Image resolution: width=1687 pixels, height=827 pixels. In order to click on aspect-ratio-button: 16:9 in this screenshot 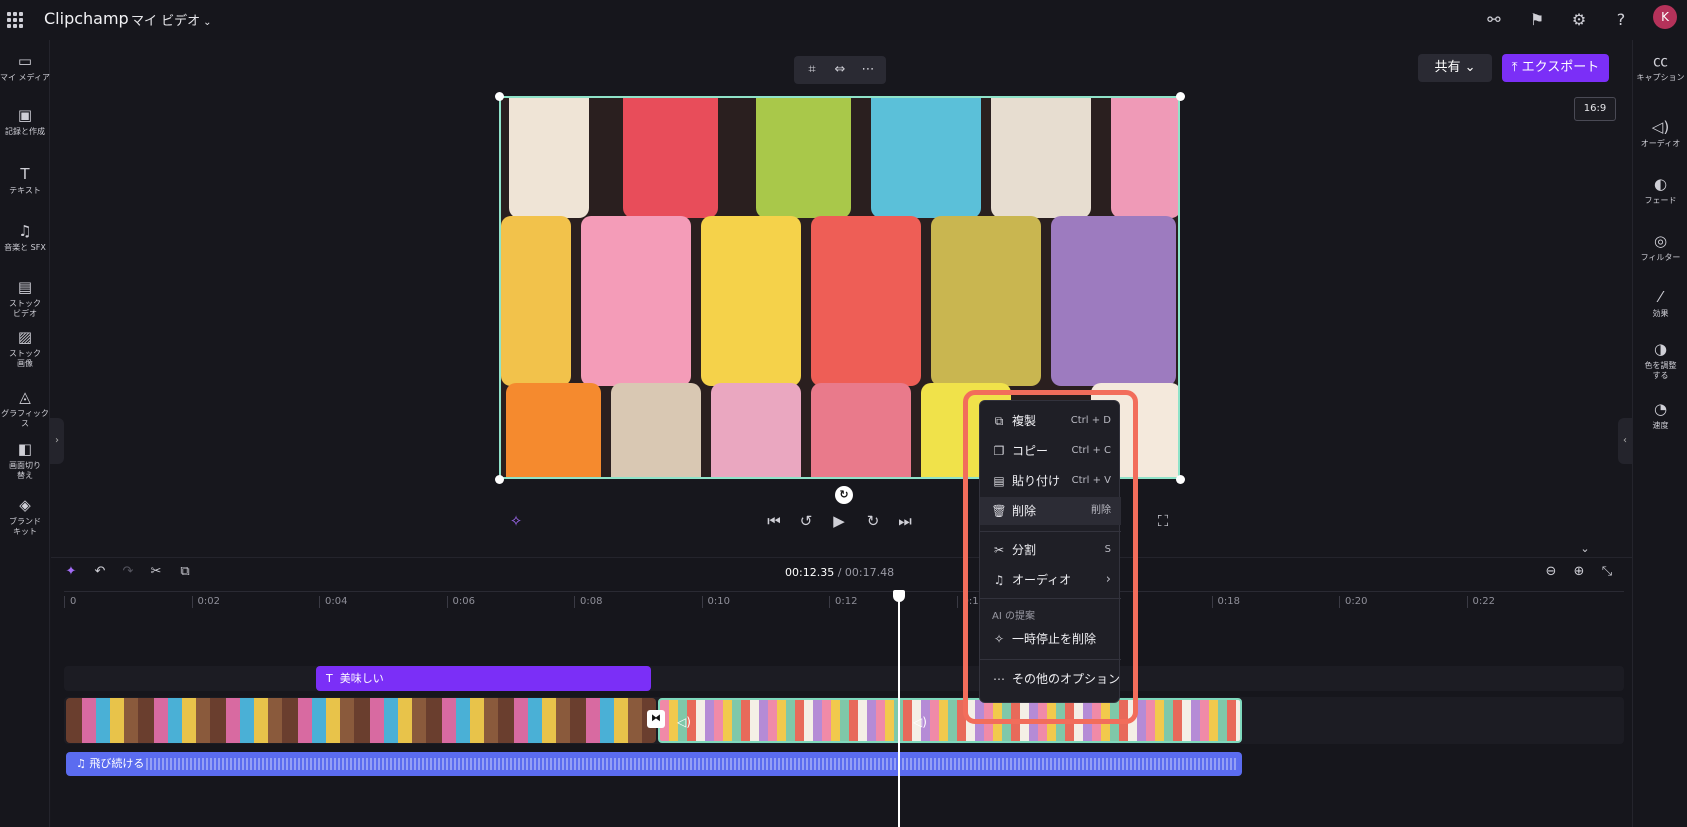, I will do `click(1595, 109)`.